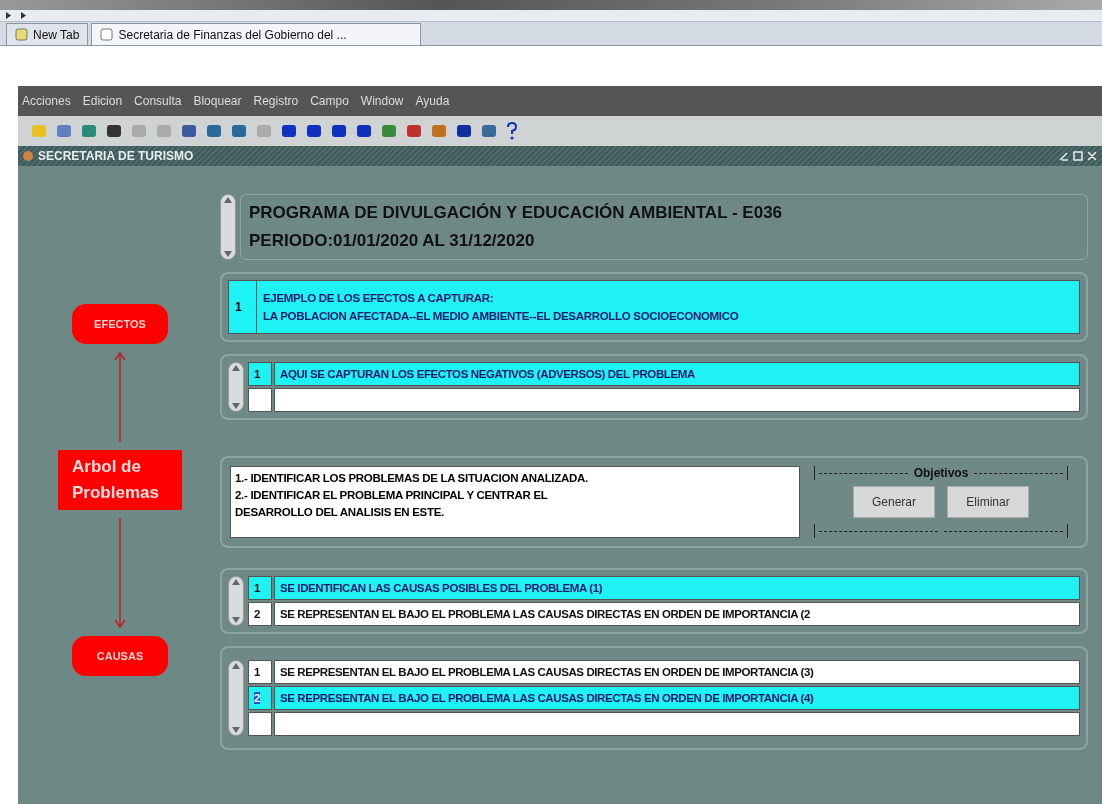  Describe the element at coordinates (276, 101) in the screenshot. I see `menu-item: Registro` at that location.